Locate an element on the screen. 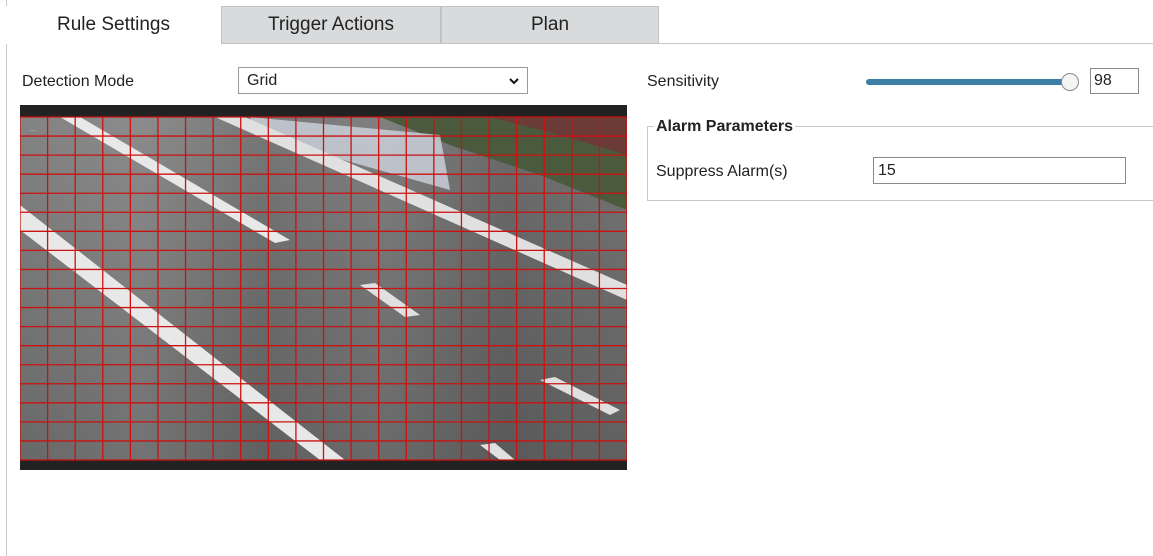 Image resolution: width=1153 pixels, height=556 pixels. tab-plan: Plan is located at coordinates (550, 25).